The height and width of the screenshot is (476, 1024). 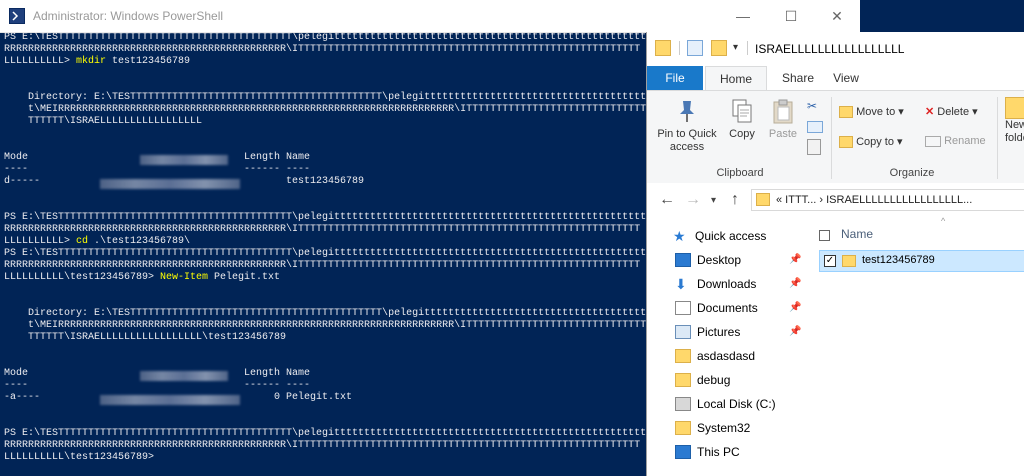 I want to click on console-command: cd, so click(x=82, y=241).